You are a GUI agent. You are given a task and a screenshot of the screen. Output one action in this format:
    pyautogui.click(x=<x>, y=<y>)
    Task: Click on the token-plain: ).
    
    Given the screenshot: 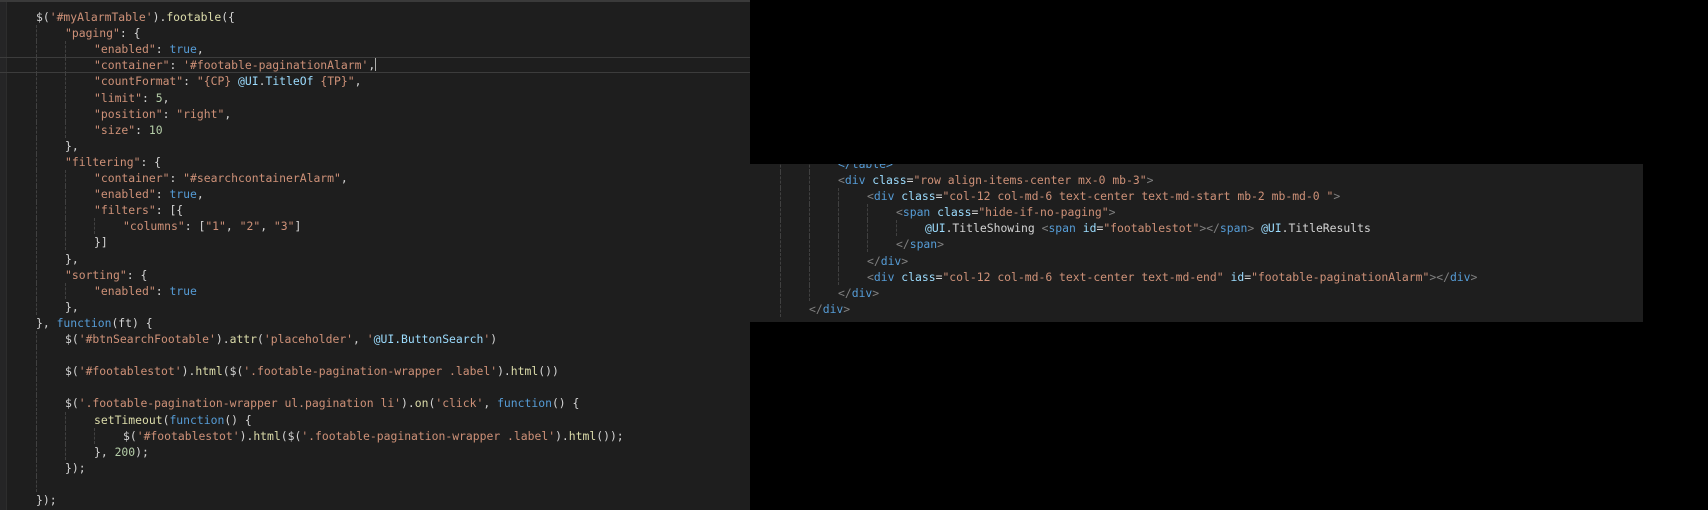 What is the action you would take?
    pyautogui.click(x=188, y=371)
    